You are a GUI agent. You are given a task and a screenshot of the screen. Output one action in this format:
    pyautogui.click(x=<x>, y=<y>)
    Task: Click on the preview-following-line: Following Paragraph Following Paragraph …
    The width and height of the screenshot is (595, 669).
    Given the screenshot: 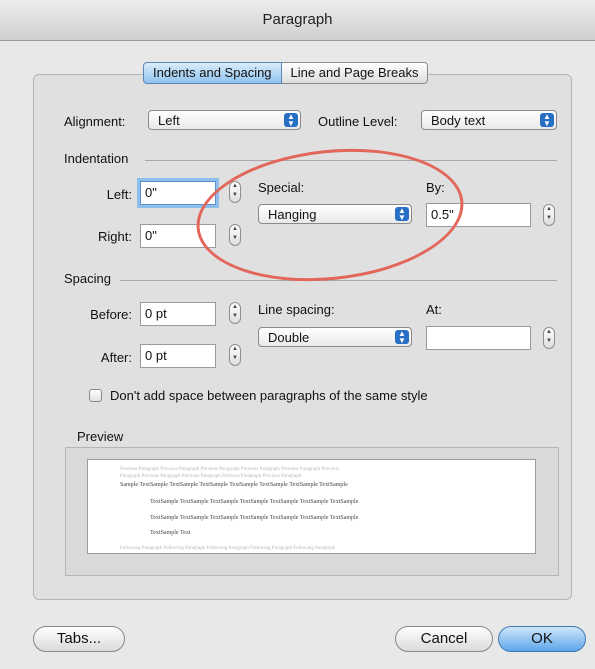 What is the action you would take?
    pyautogui.click(x=228, y=548)
    